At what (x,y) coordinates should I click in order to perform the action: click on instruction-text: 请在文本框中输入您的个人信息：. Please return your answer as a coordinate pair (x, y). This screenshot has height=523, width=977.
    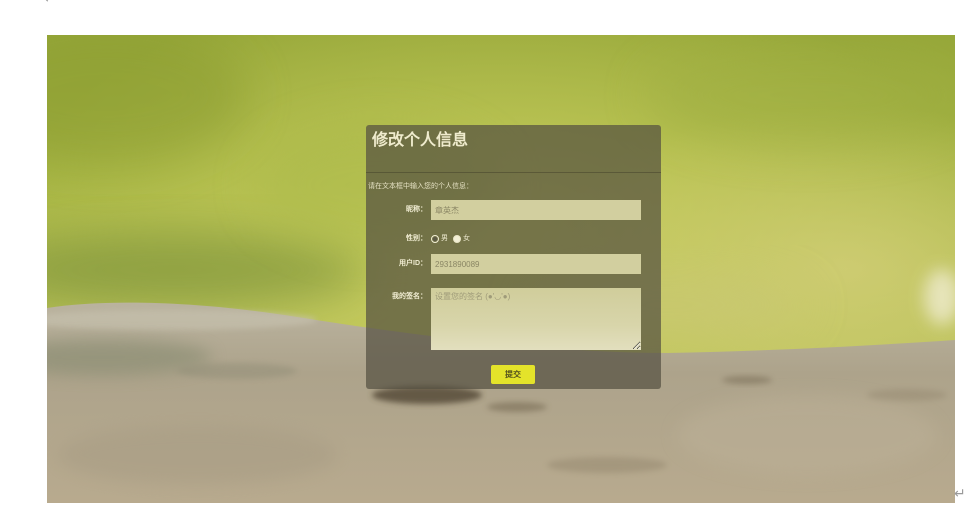
    Looking at the image, I should click on (420, 186).